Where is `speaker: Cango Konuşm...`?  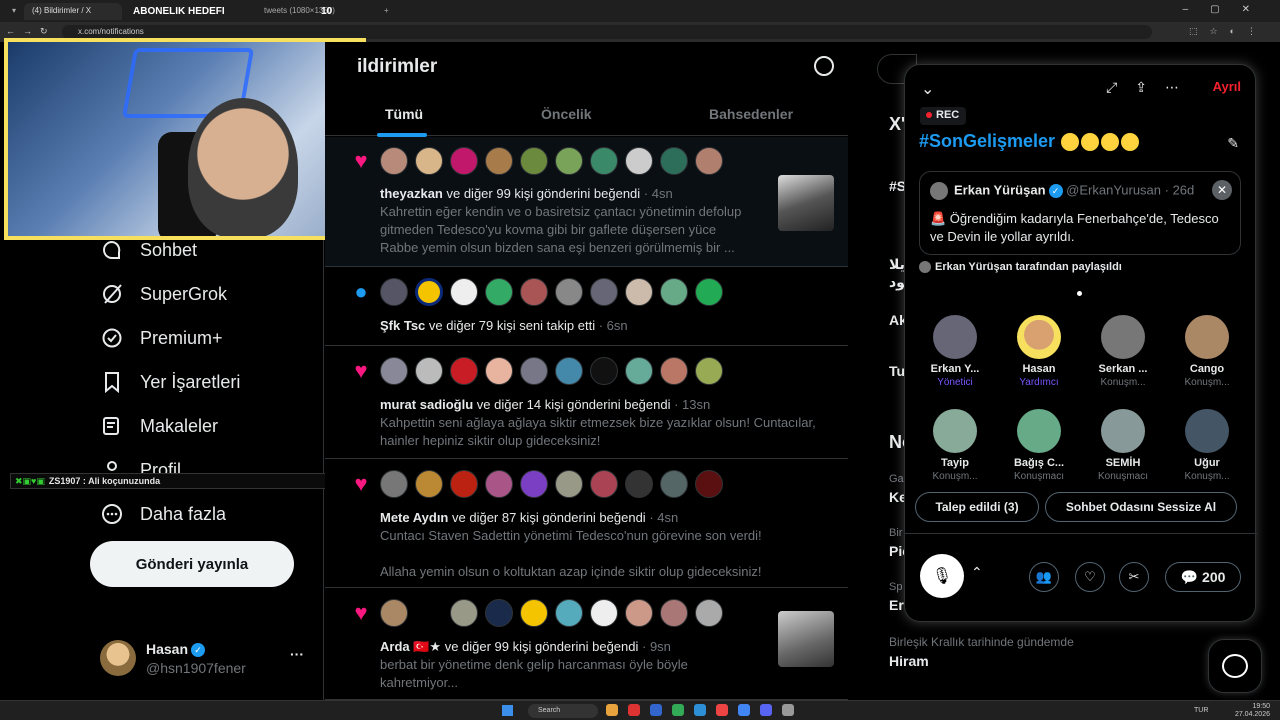 speaker: Cango Konuşm... is located at coordinates (1207, 351).